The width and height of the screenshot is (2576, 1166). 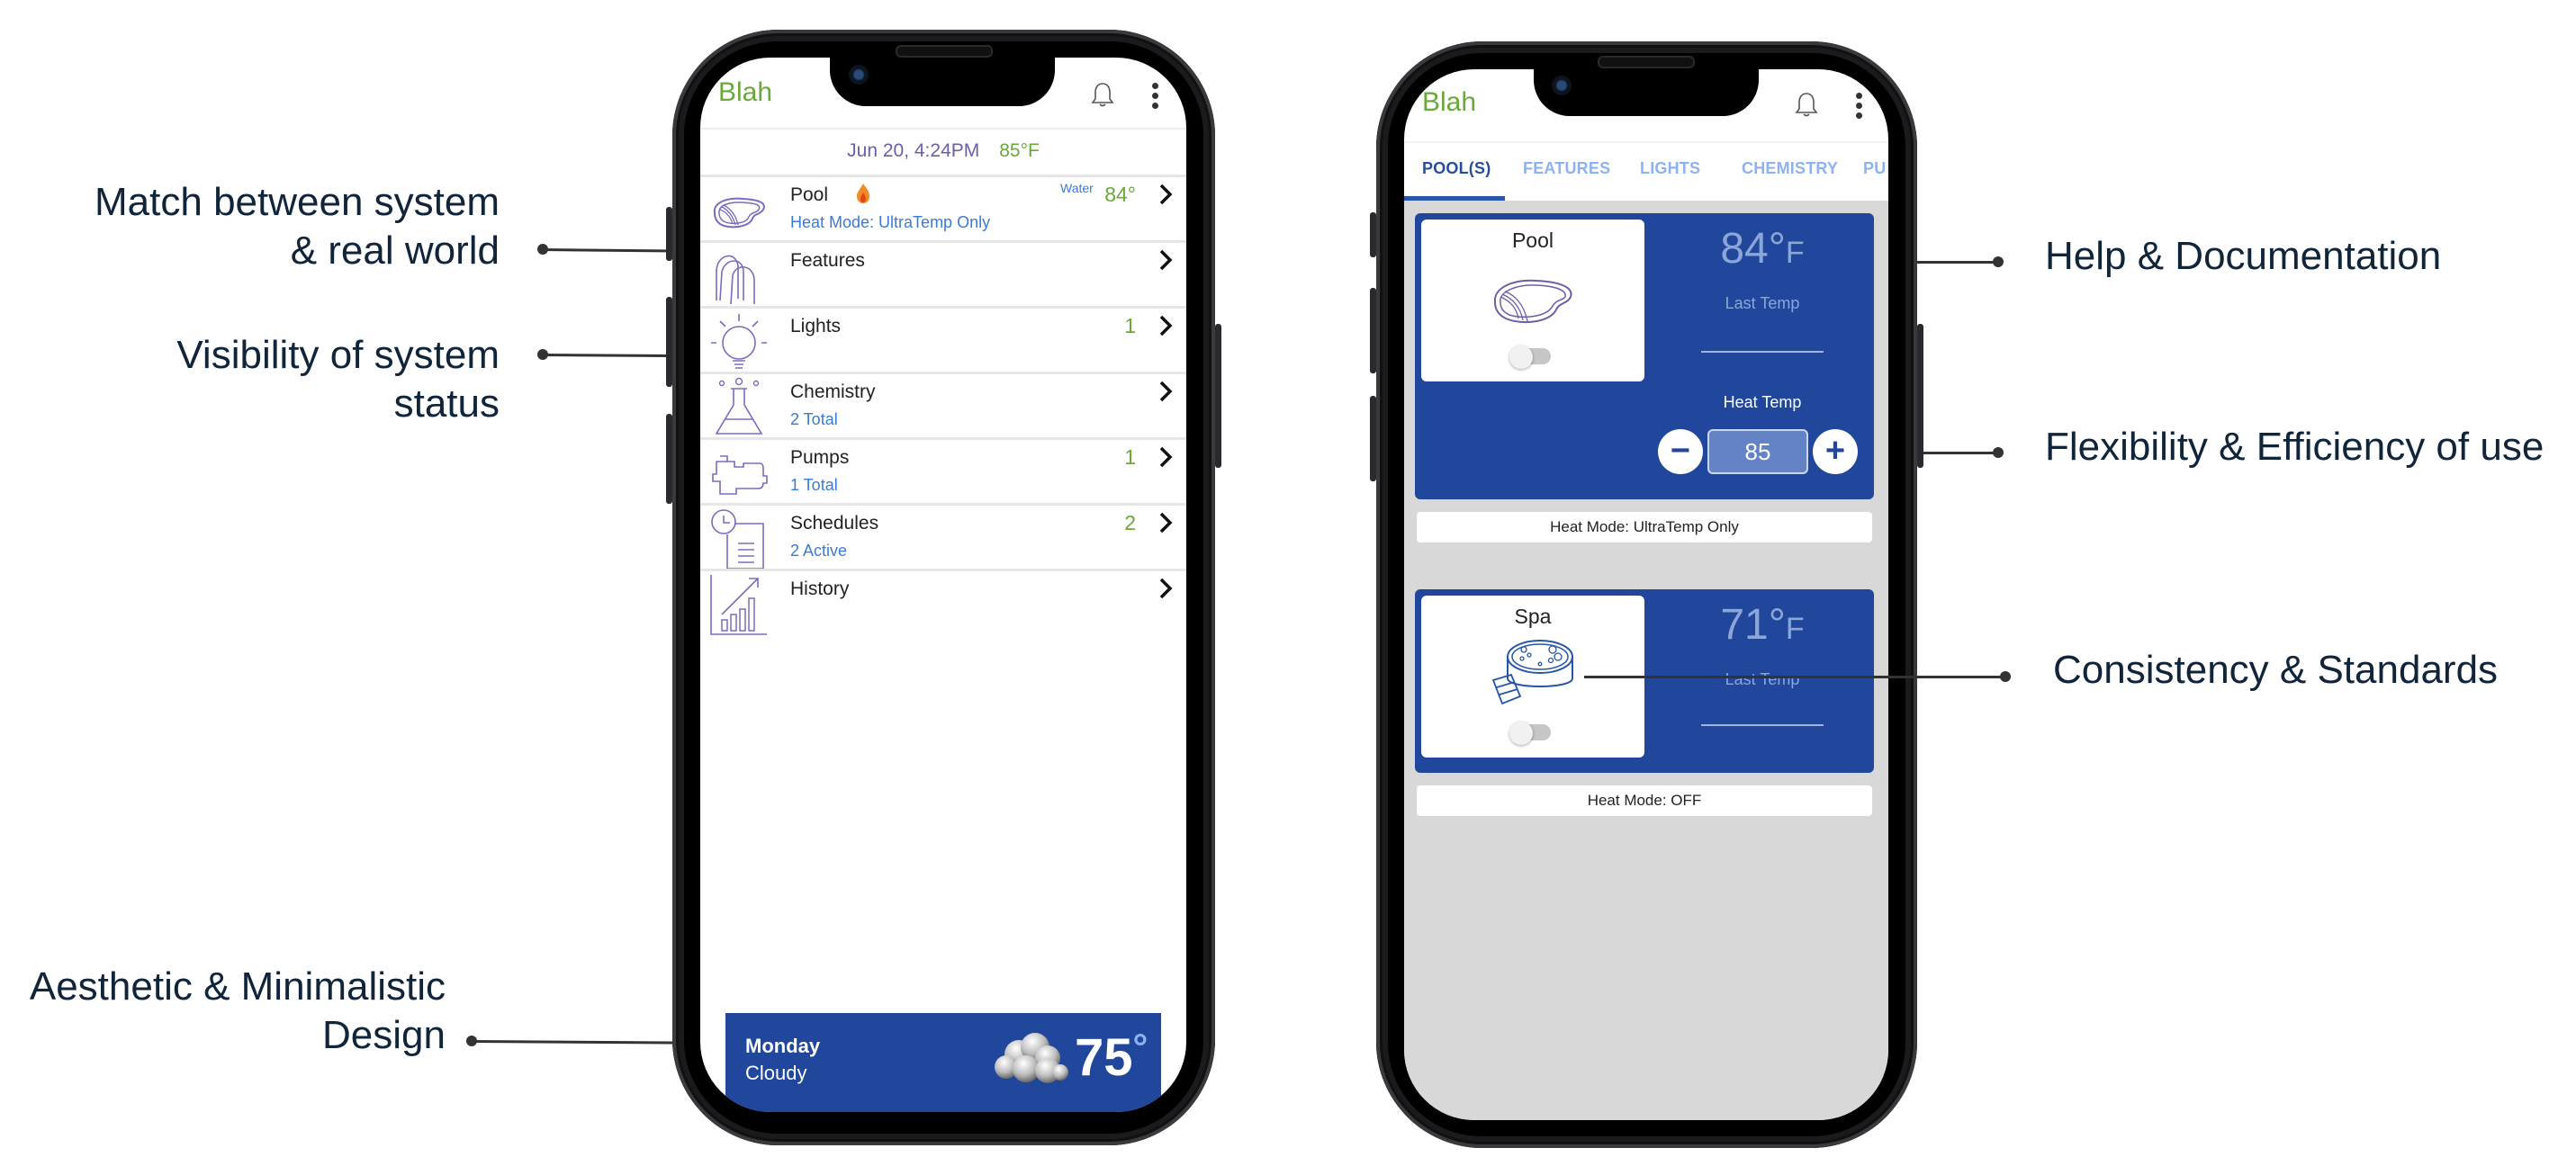 I want to click on list-item-features: Features, so click(x=943, y=273).